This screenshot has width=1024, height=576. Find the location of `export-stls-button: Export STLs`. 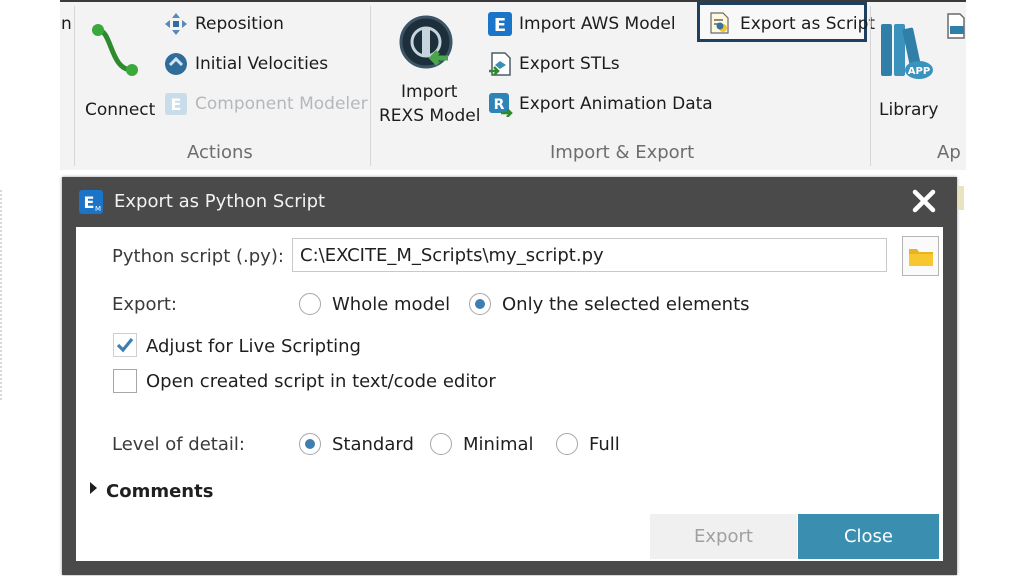

export-stls-button: Export STLs is located at coordinates (553, 64).